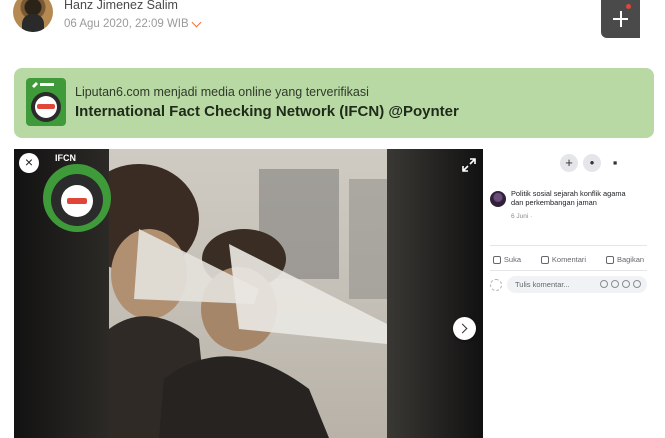  Describe the element at coordinates (615, 163) in the screenshot. I see `fb-notification-icon: ▪` at that location.